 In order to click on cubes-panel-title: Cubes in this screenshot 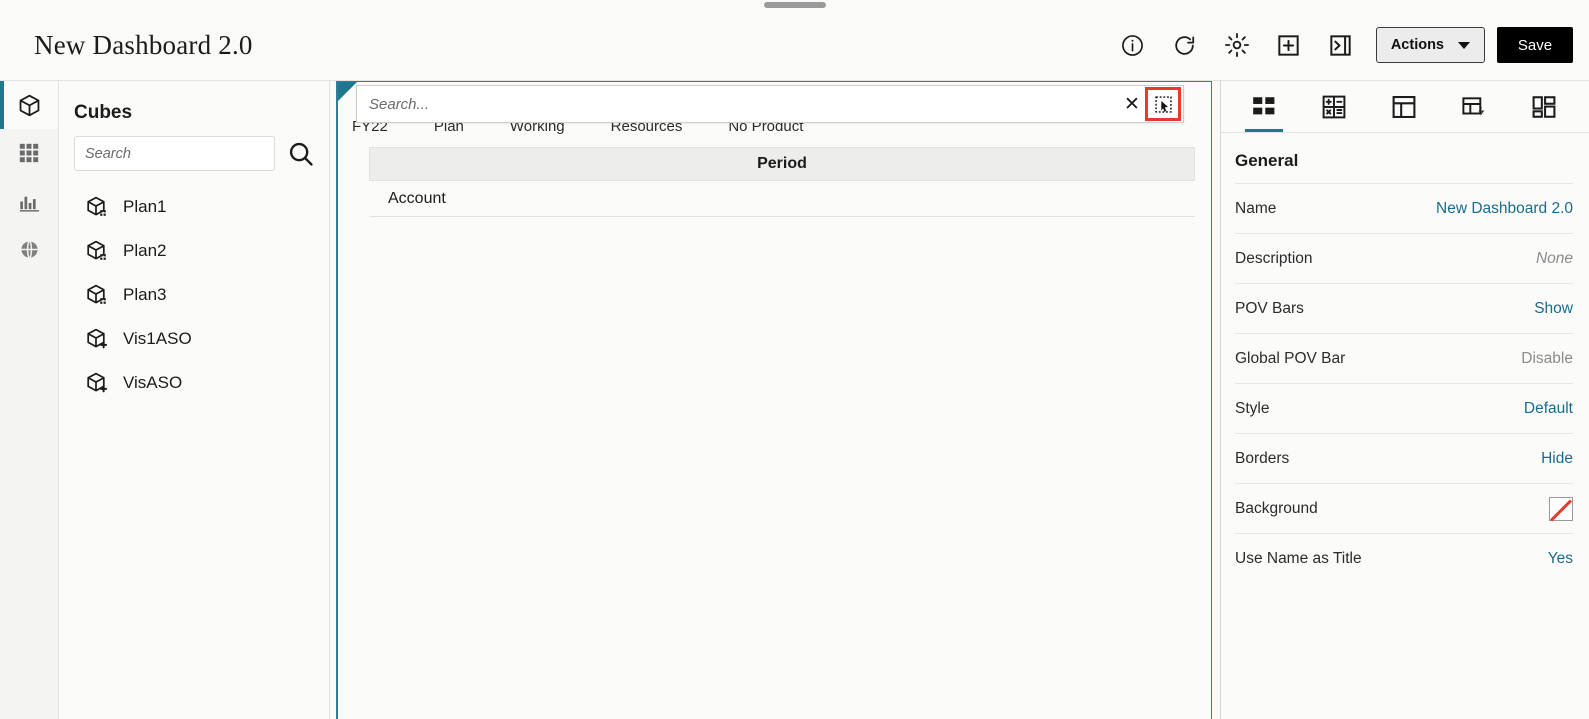, I will do `click(103, 112)`.